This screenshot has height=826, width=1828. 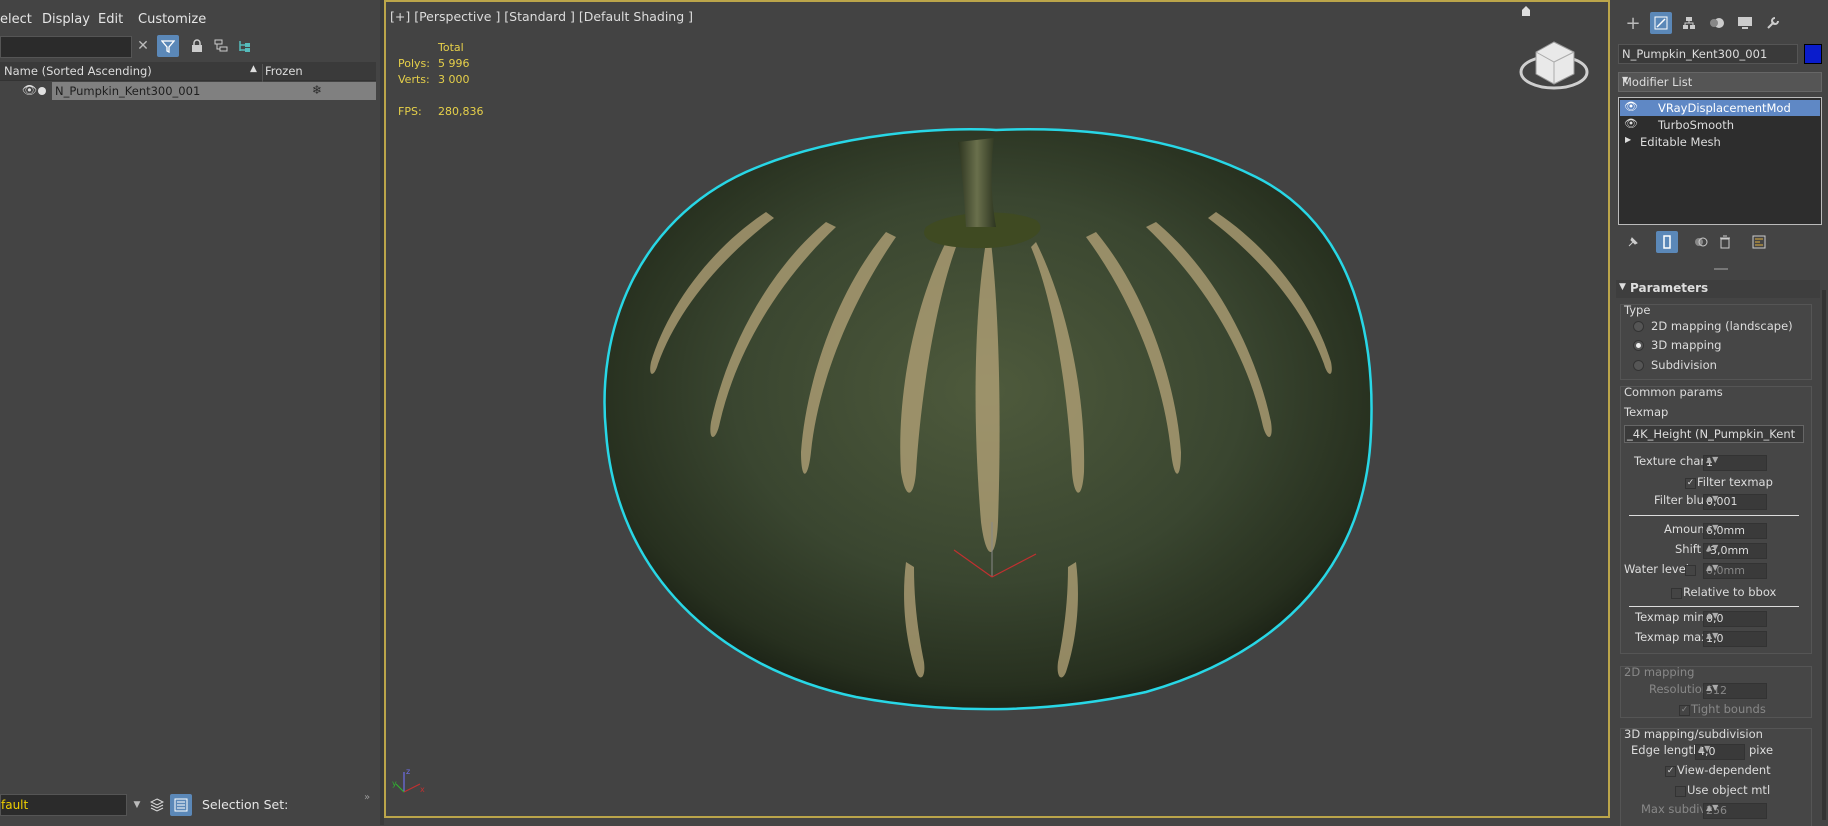 I want to click on water-level-label: Water level, so click(x=1656, y=569).